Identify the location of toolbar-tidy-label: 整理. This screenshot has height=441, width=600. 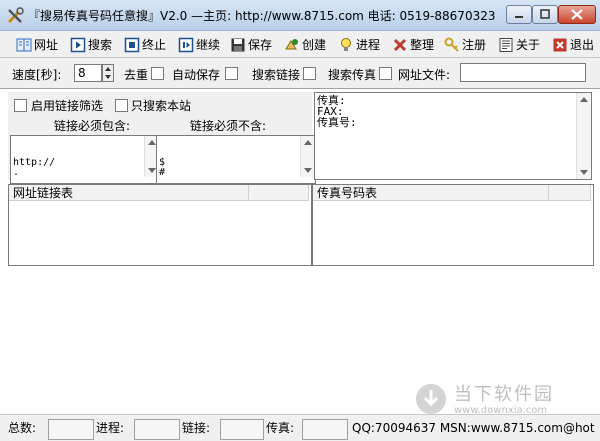
(422, 45).